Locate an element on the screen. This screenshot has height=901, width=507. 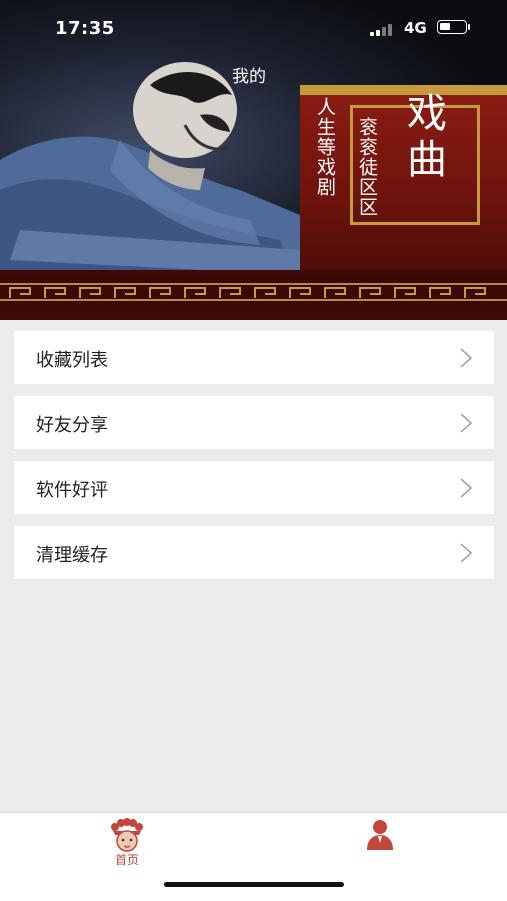
menu-item-share: 好友分享 is located at coordinates (254, 422).